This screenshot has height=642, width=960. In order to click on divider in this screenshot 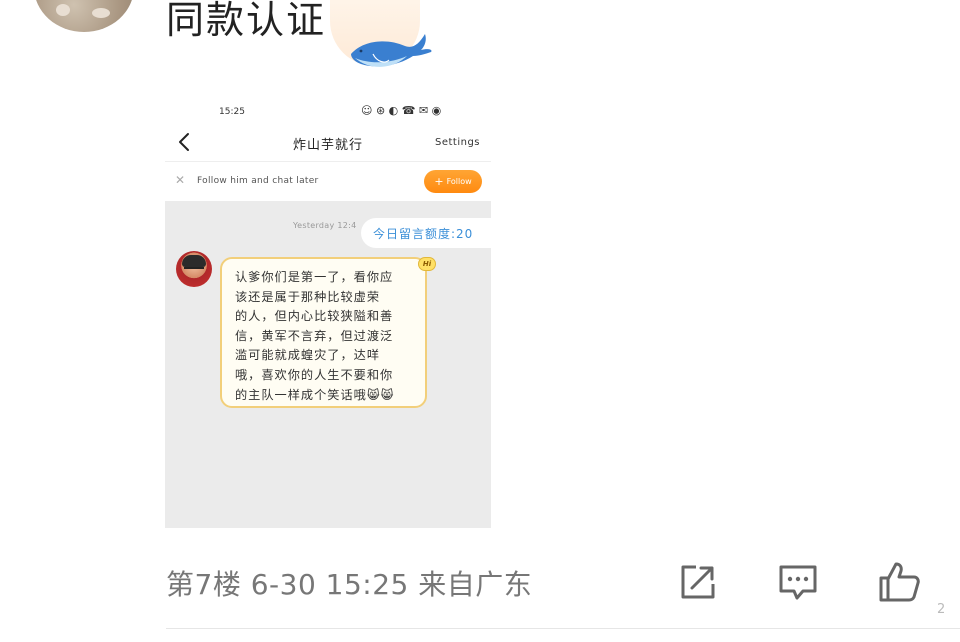, I will do `click(563, 628)`.